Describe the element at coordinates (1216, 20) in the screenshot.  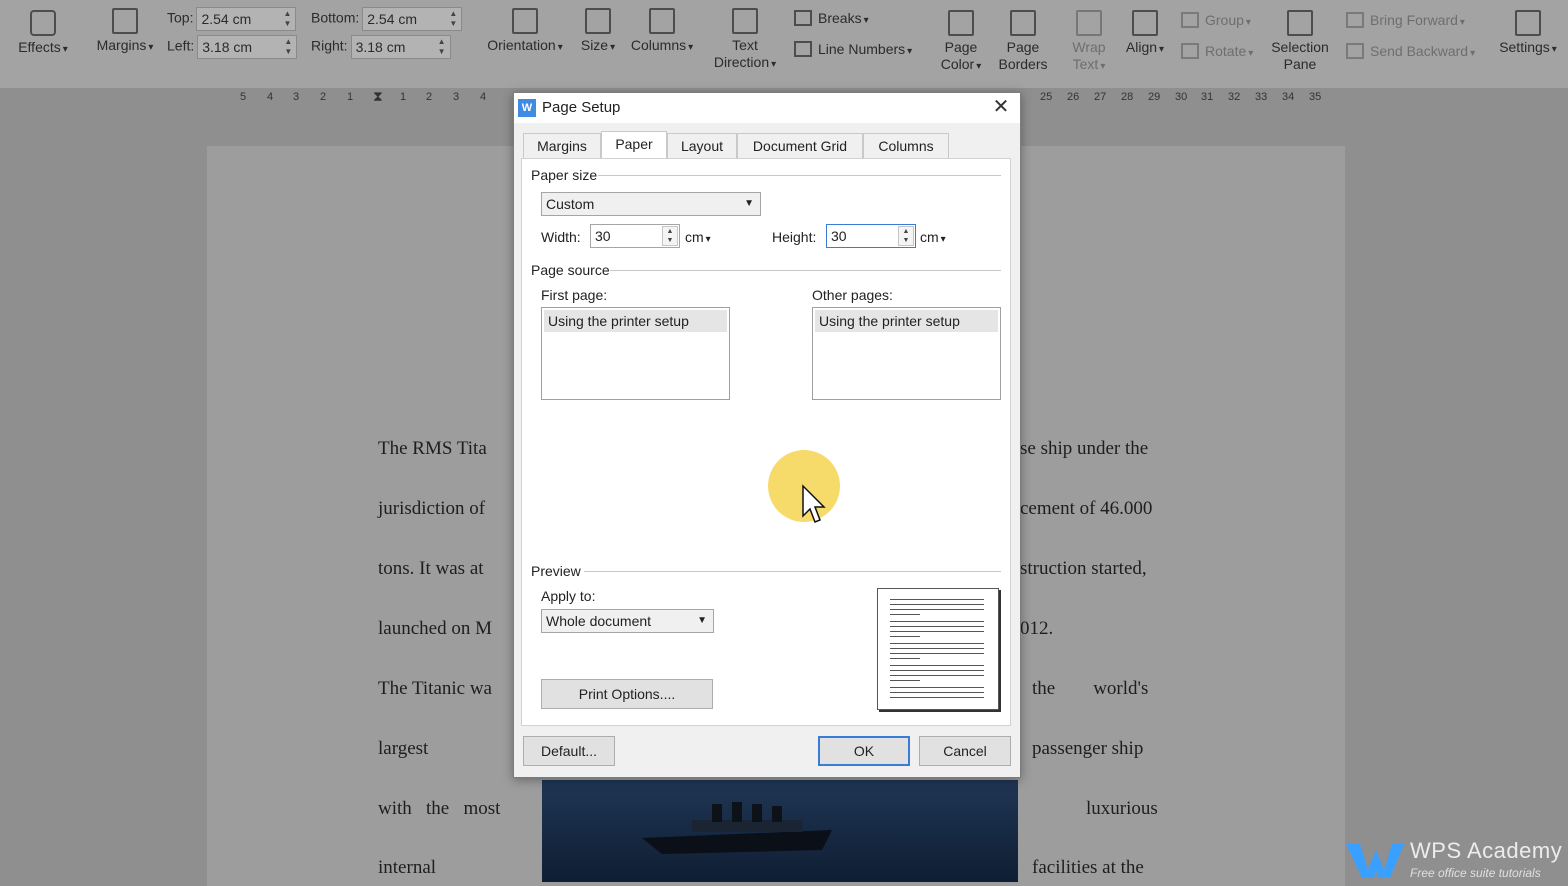
I see `group-button: Group` at that location.